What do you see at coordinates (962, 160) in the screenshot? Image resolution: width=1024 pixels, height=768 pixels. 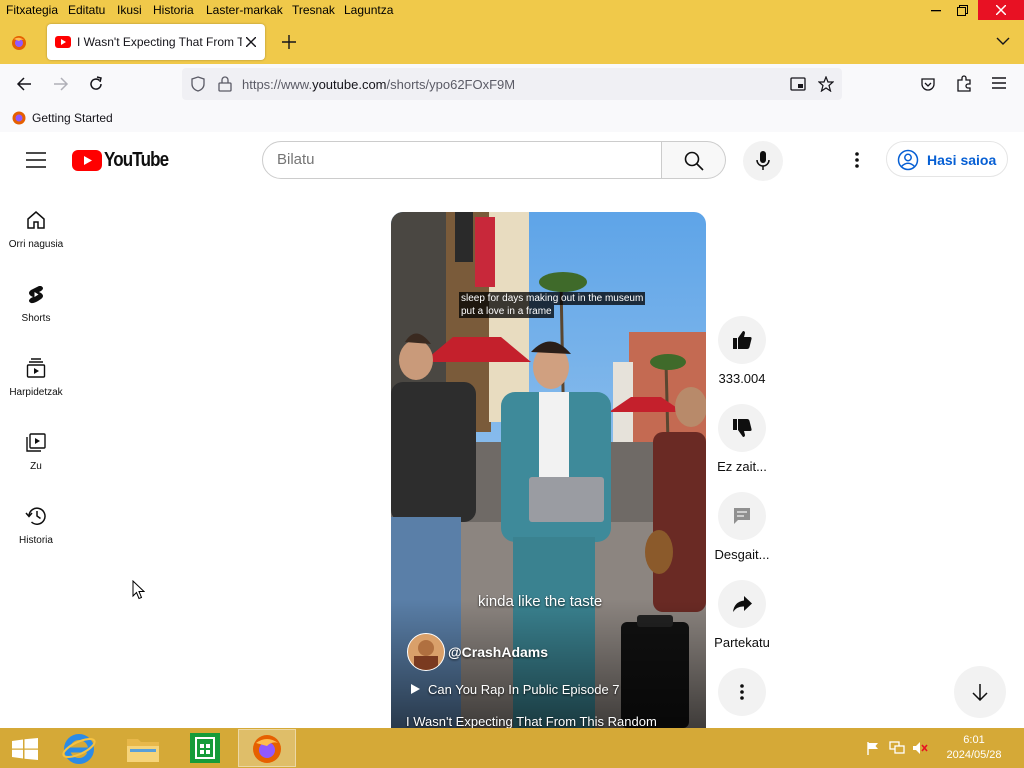 I see `sign-in-label: Hasi saioa` at bounding box center [962, 160].